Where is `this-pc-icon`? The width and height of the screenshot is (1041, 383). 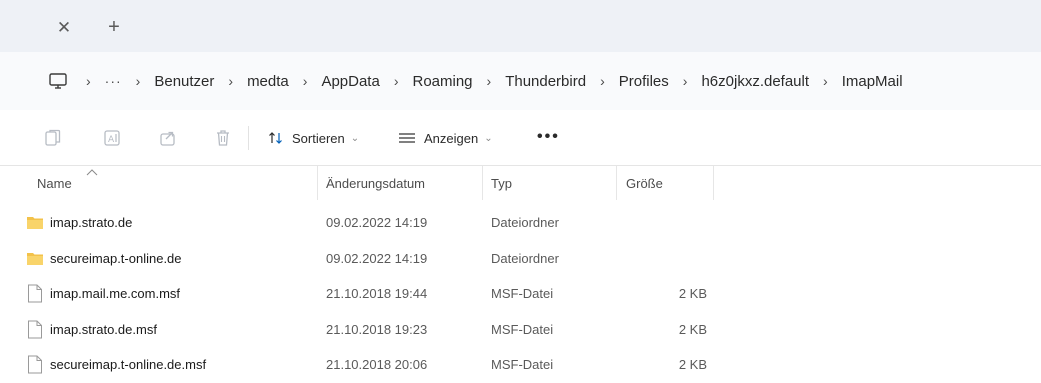
this-pc-icon is located at coordinates (58, 81).